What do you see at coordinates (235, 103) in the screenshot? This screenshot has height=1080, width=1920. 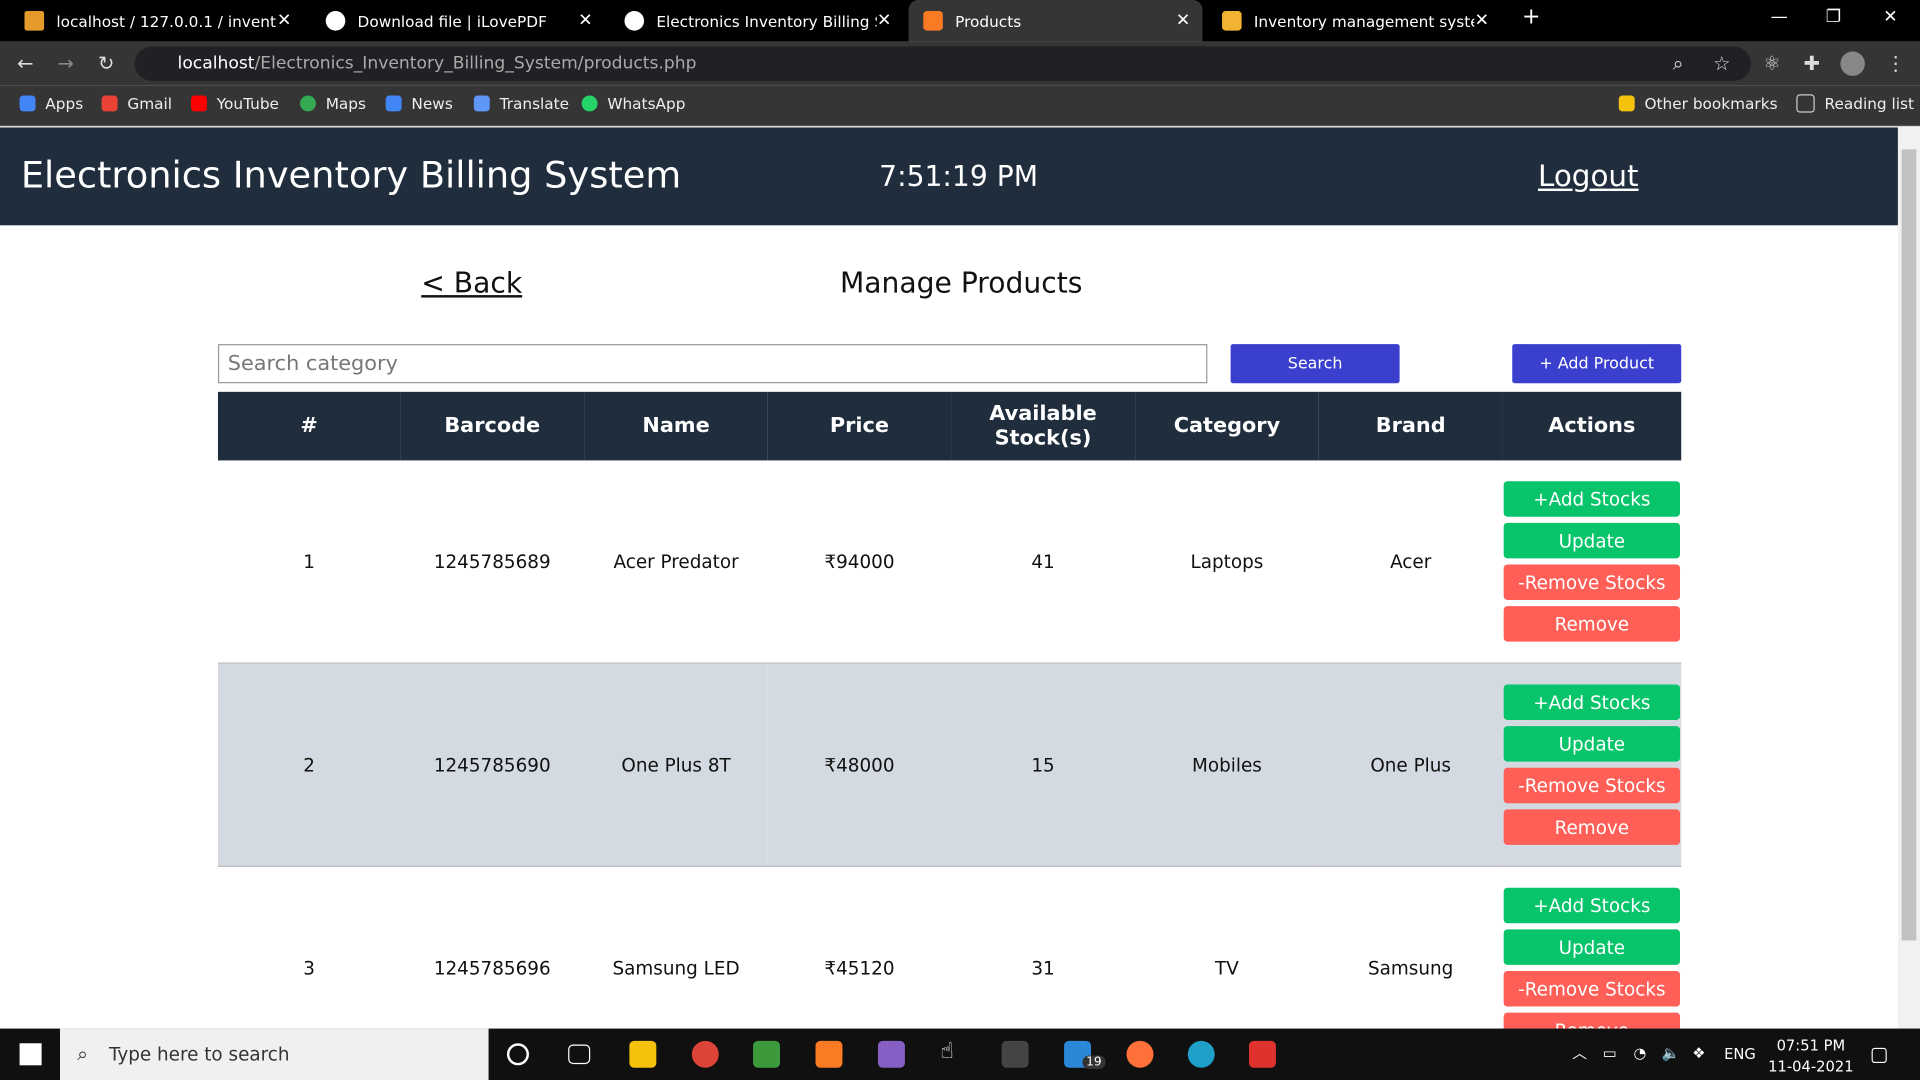 I see `bookmark-youtube: YouTube` at bounding box center [235, 103].